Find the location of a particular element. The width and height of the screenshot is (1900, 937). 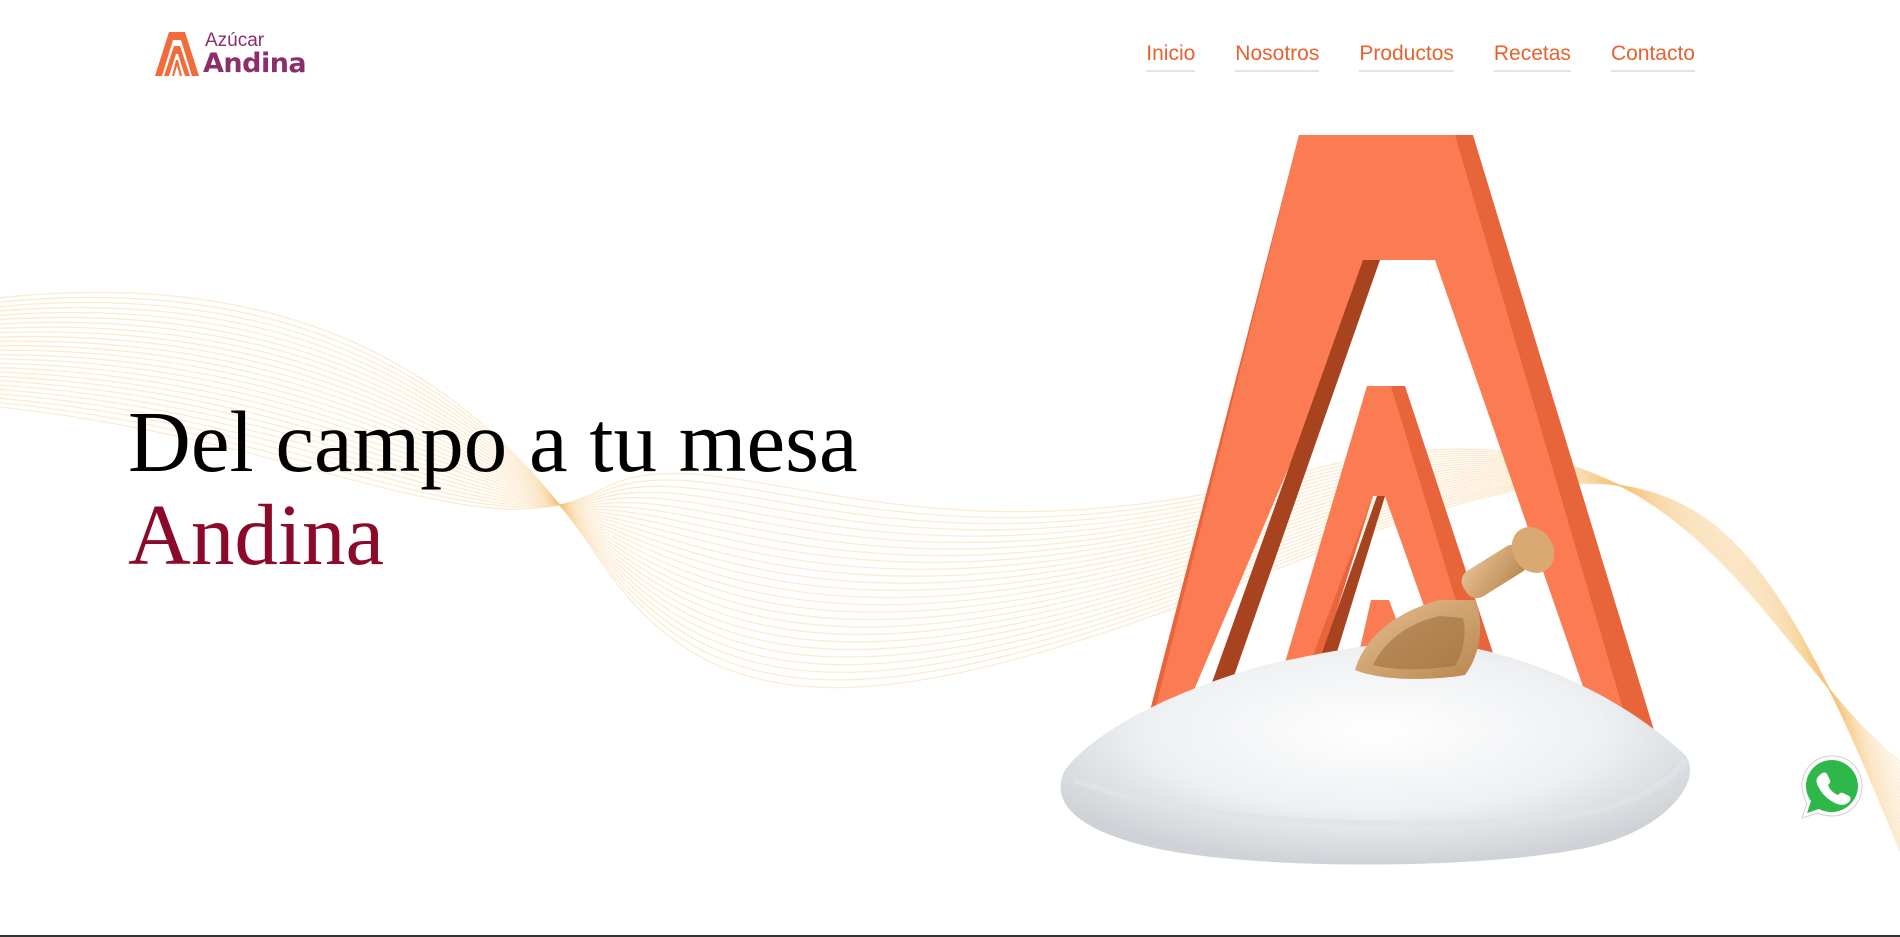

hero-title-line2: Andina is located at coordinates (256, 534).